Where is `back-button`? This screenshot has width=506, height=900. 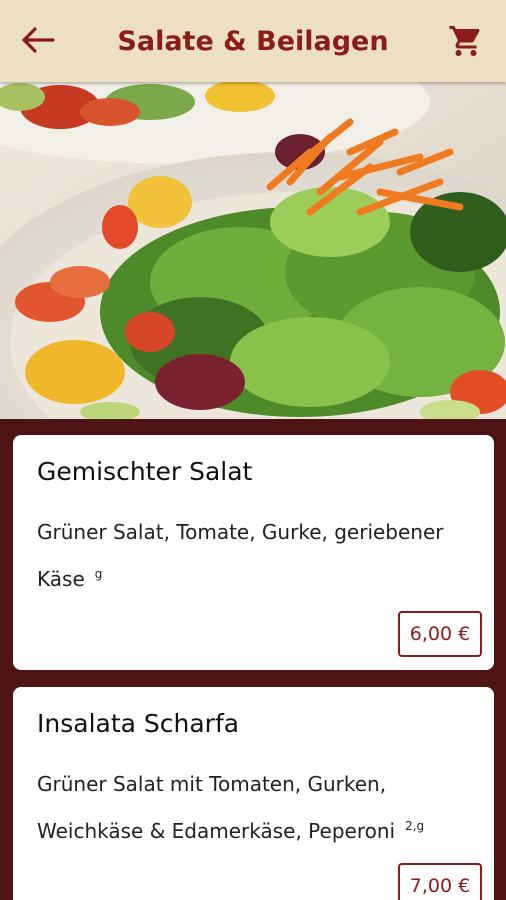 back-button is located at coordinates (38, 40).